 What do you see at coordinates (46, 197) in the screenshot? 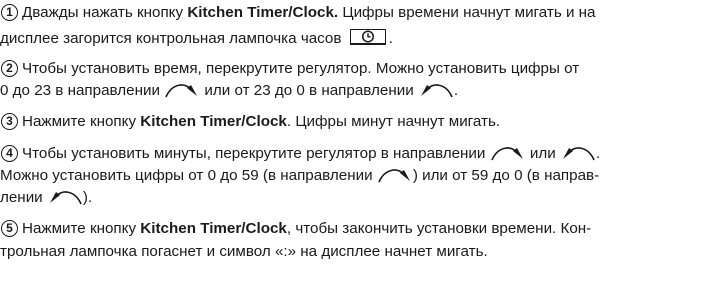
I see `step-4-line-3: лении ).` at bounding box center [46, 197].